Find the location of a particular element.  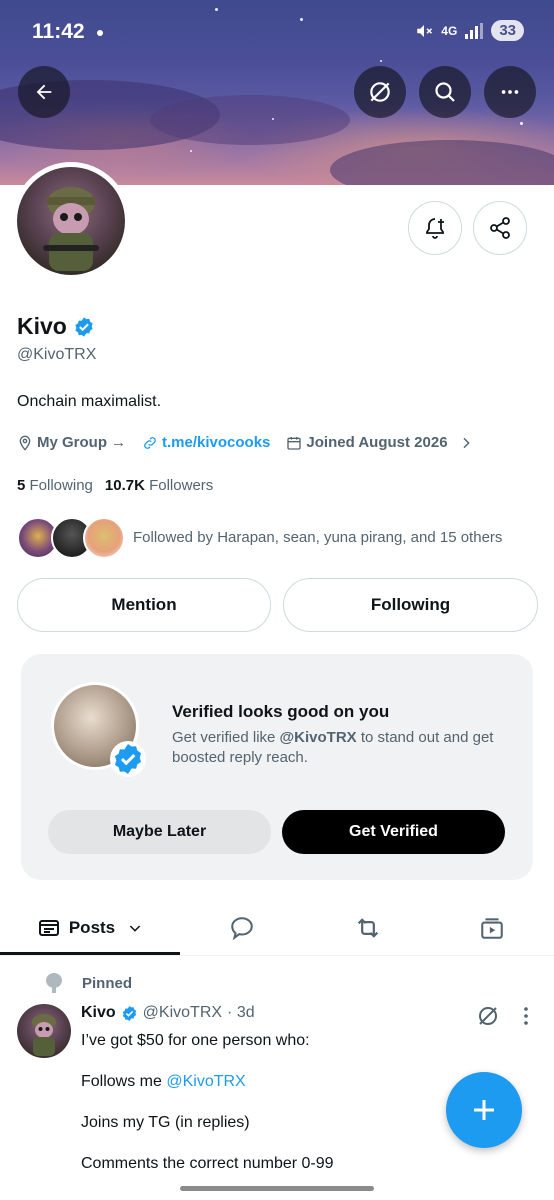

repost-icon is located at coordinates (368, 928).